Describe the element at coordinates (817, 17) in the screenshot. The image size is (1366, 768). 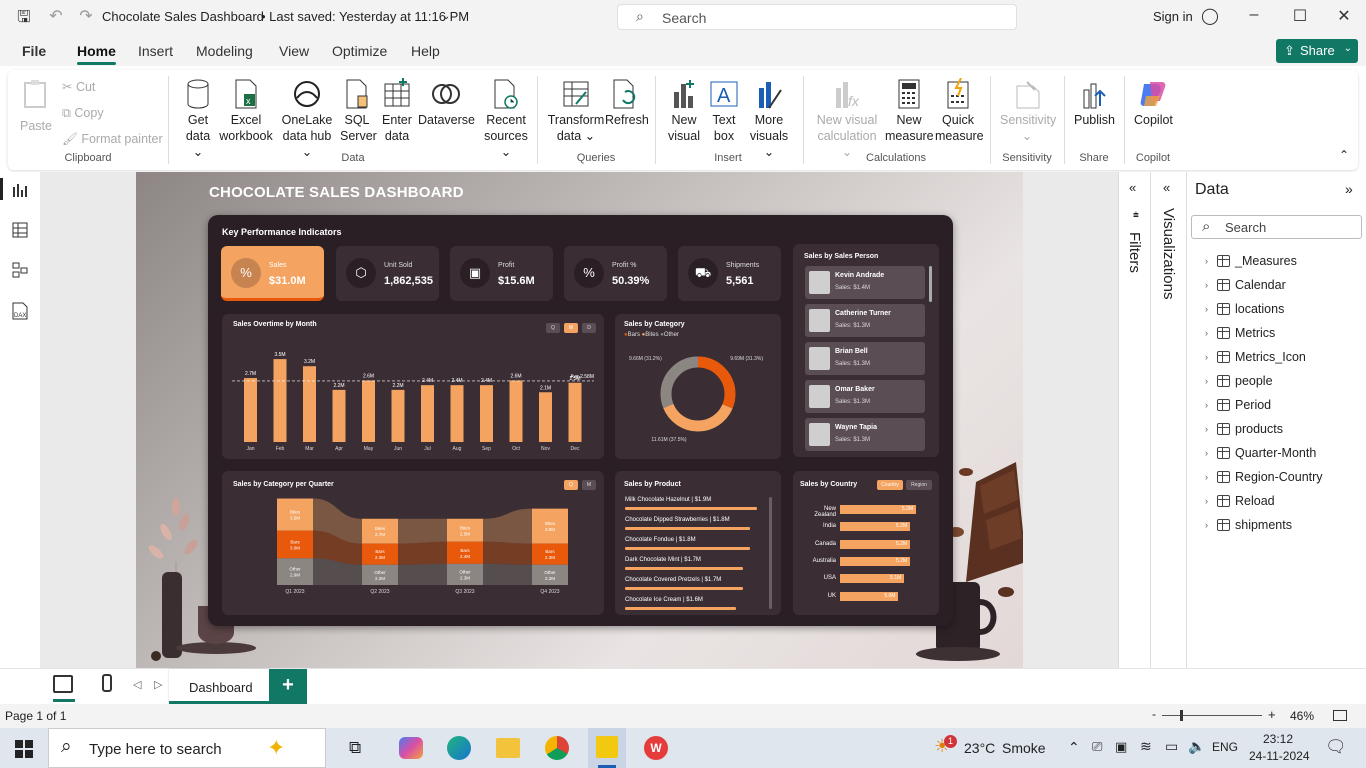
I see `search-input: ⌕ Search` at that location.